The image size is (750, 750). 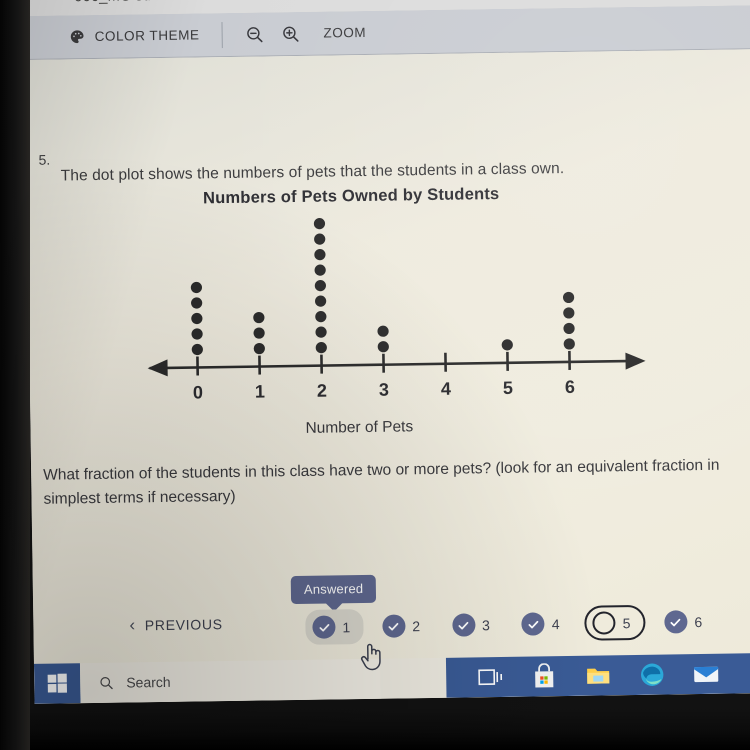 I want to click on microsoft-edge-icon, so click(x=652, y=675).